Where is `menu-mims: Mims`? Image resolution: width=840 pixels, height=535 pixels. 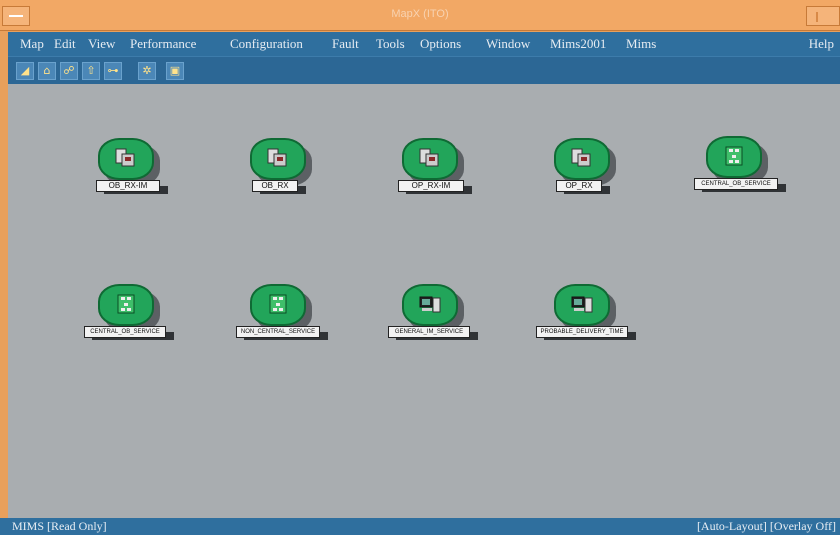
menu-mims: Mims is located at coordinates (641, 44).